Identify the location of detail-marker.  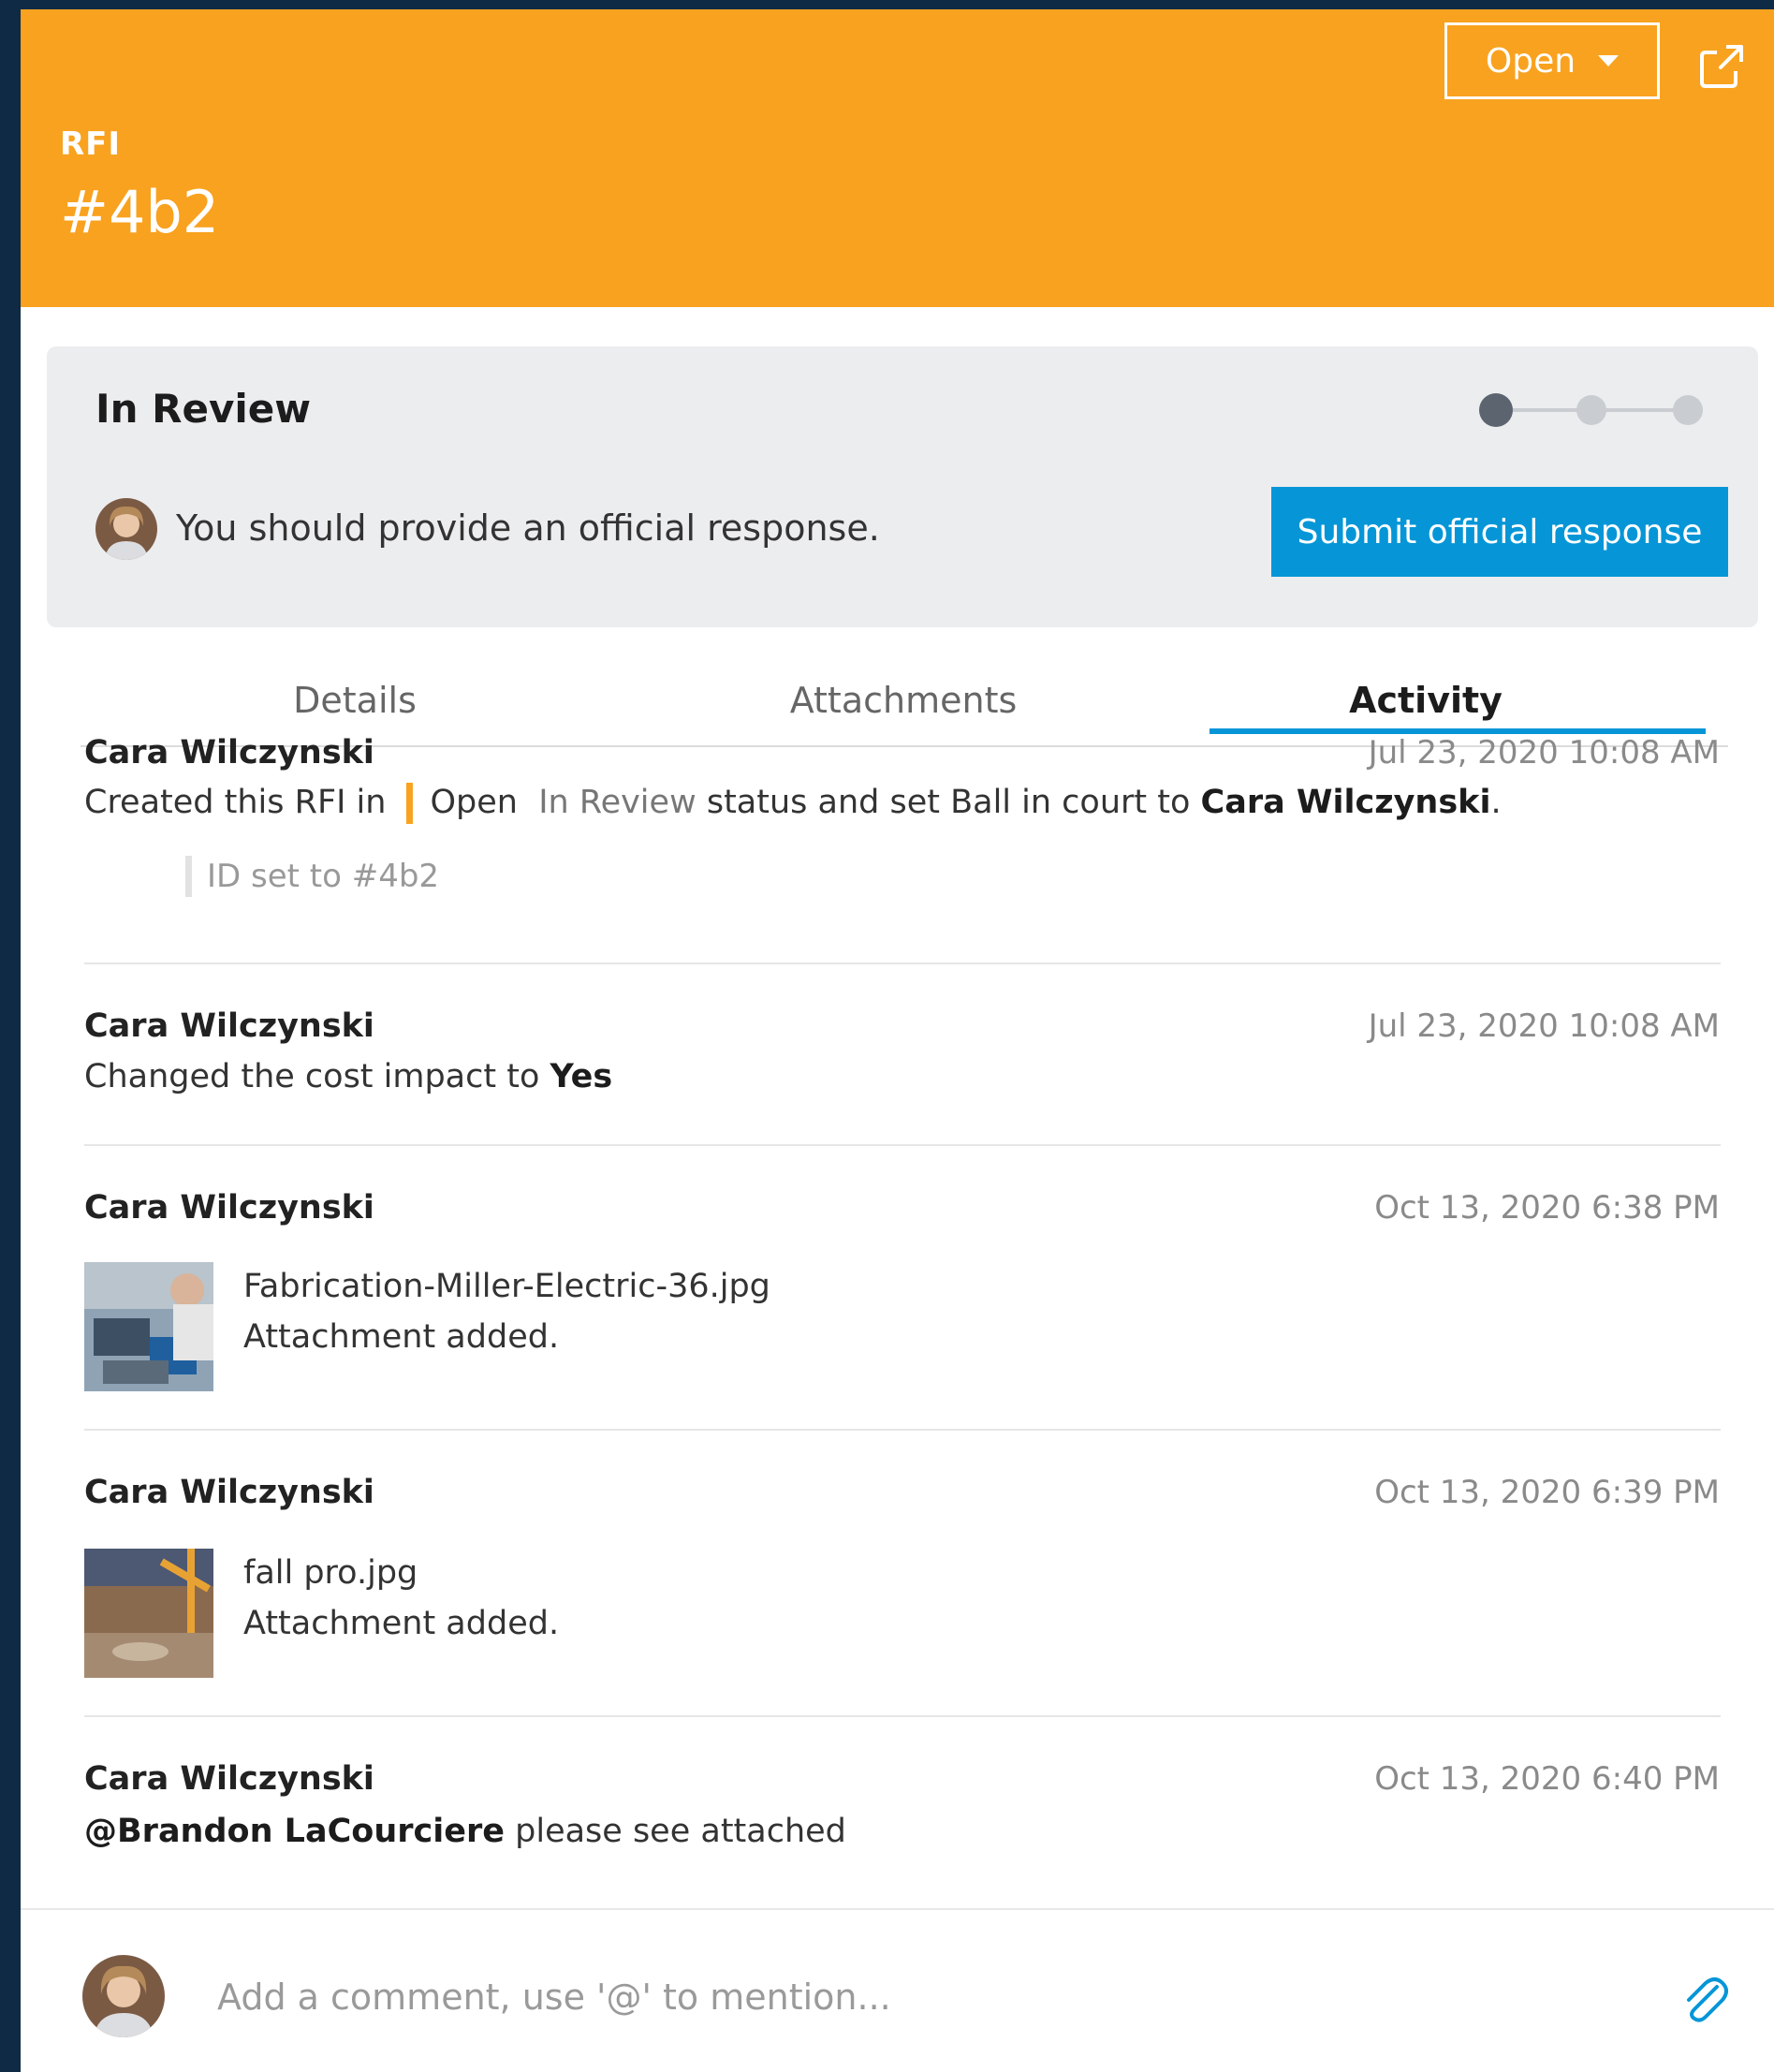
(188, 876).